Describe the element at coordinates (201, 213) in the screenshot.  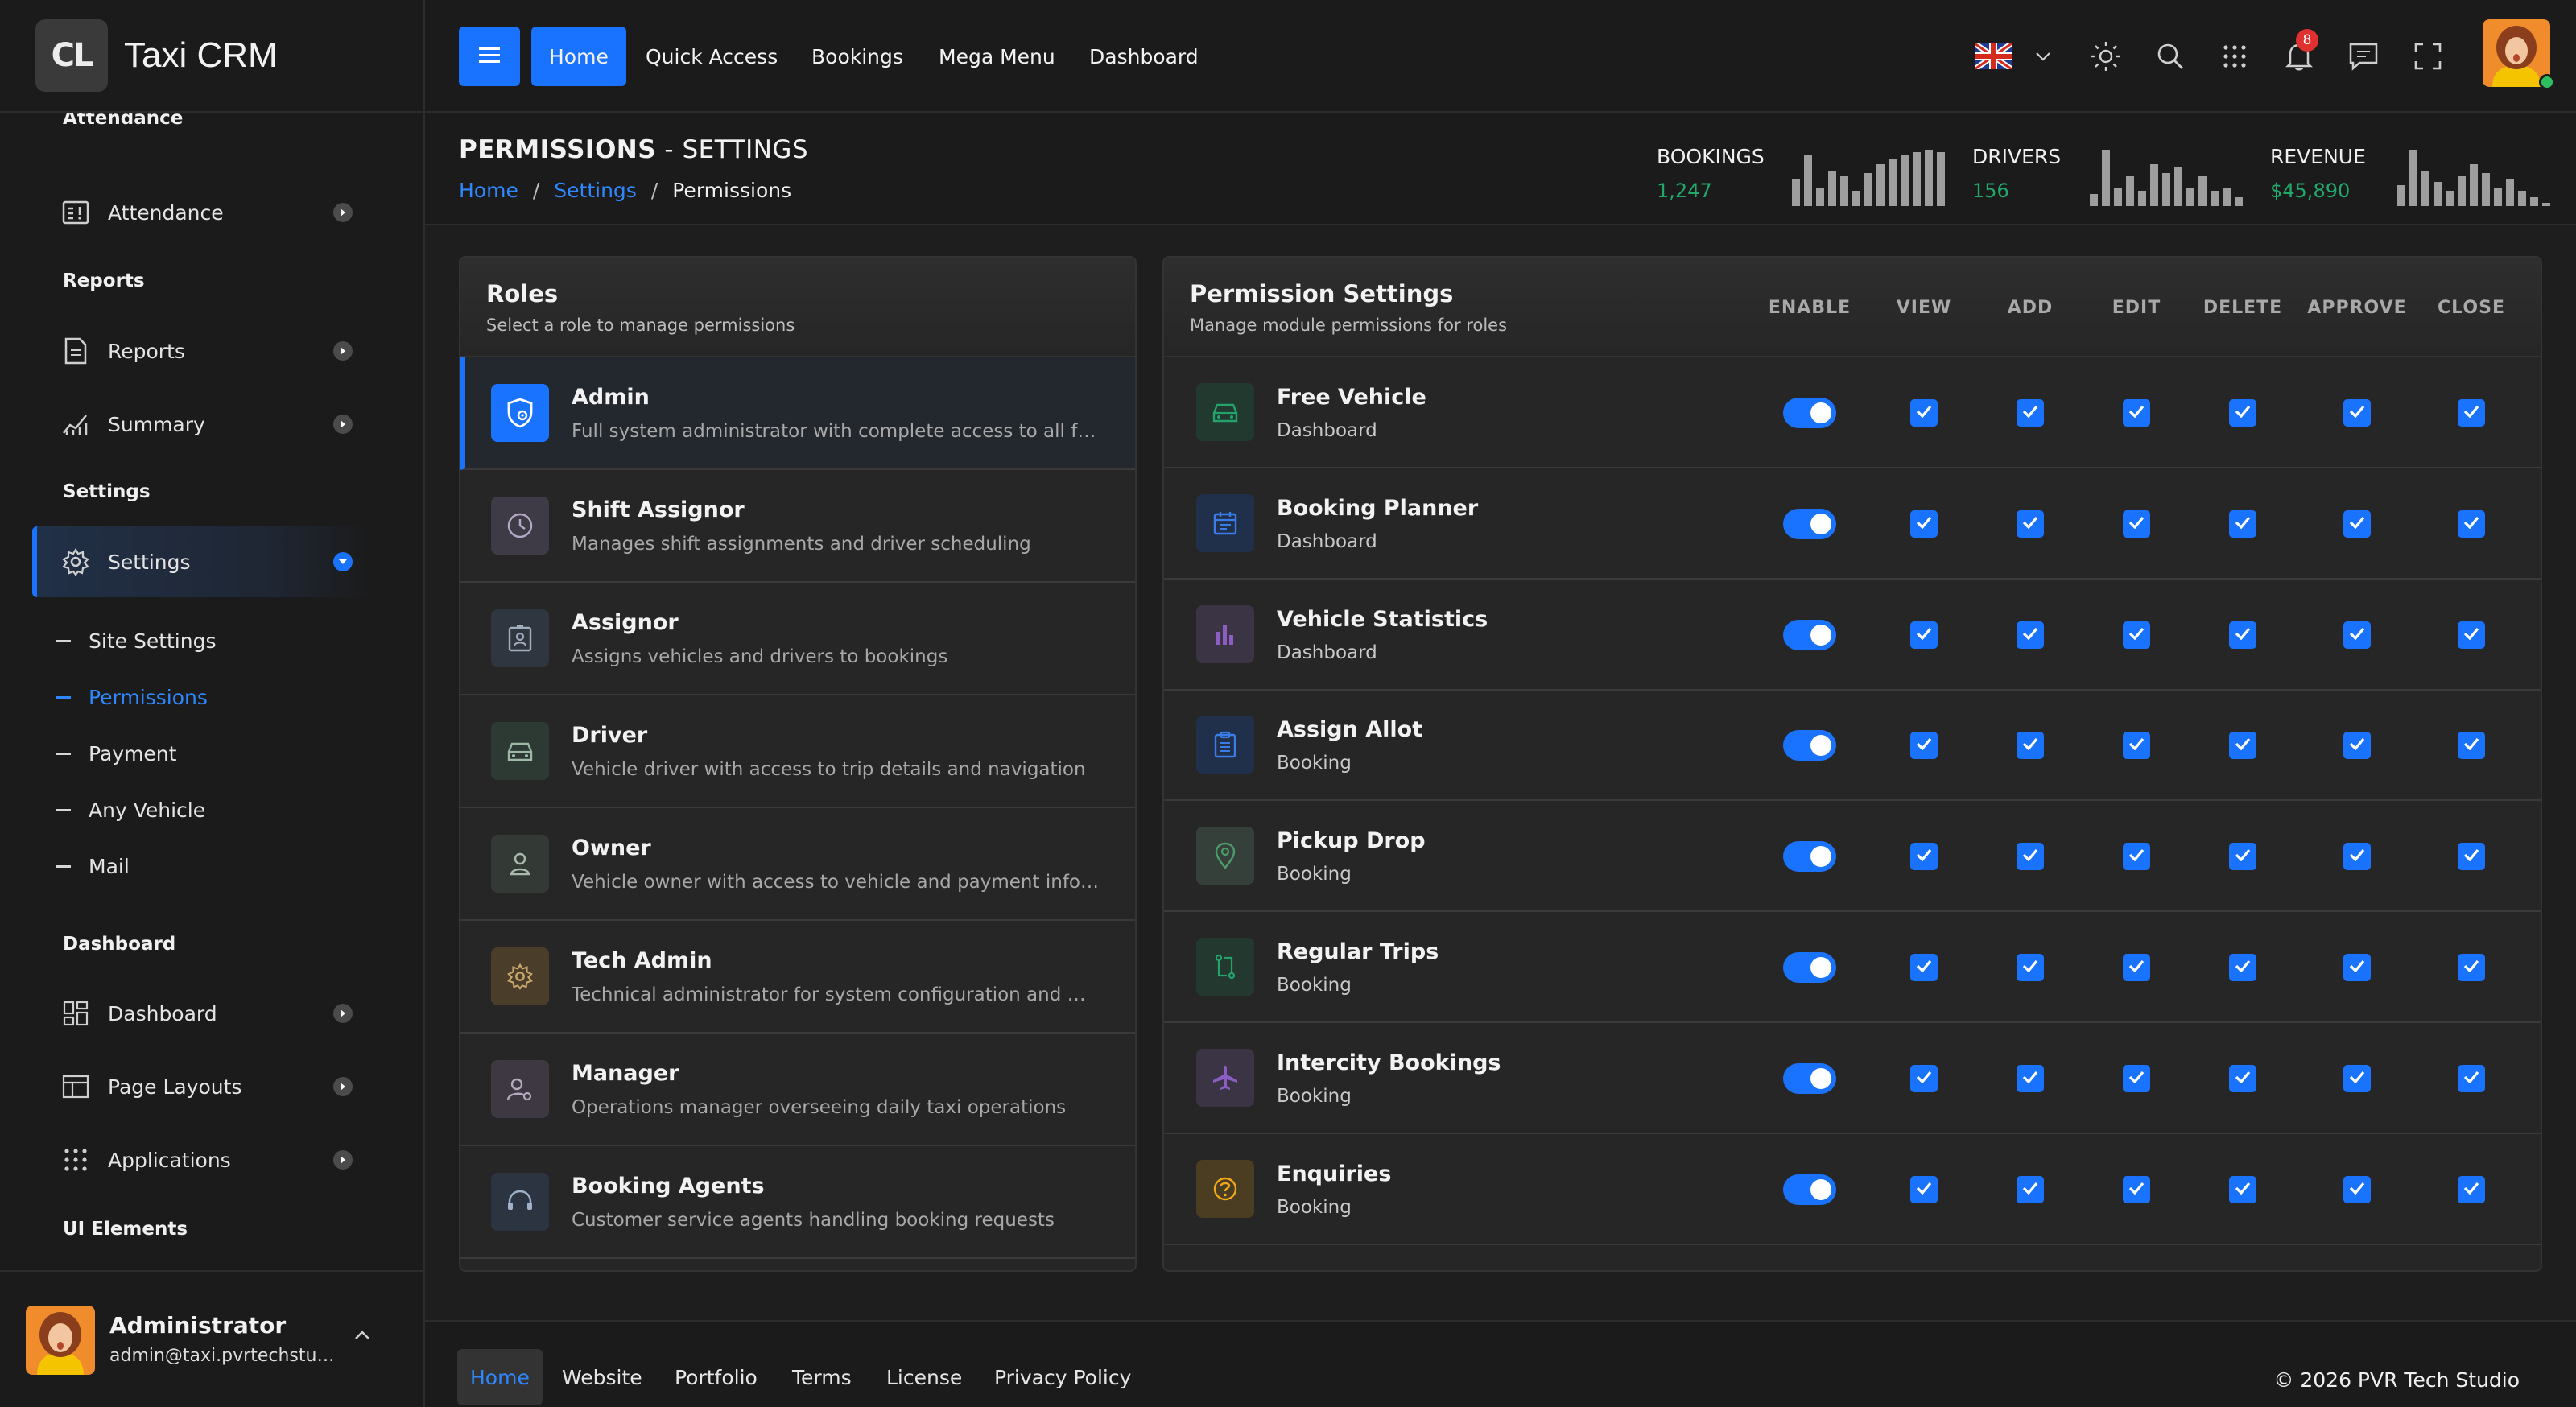
I see `sidebar-item-attendance: Attendance` at that location.